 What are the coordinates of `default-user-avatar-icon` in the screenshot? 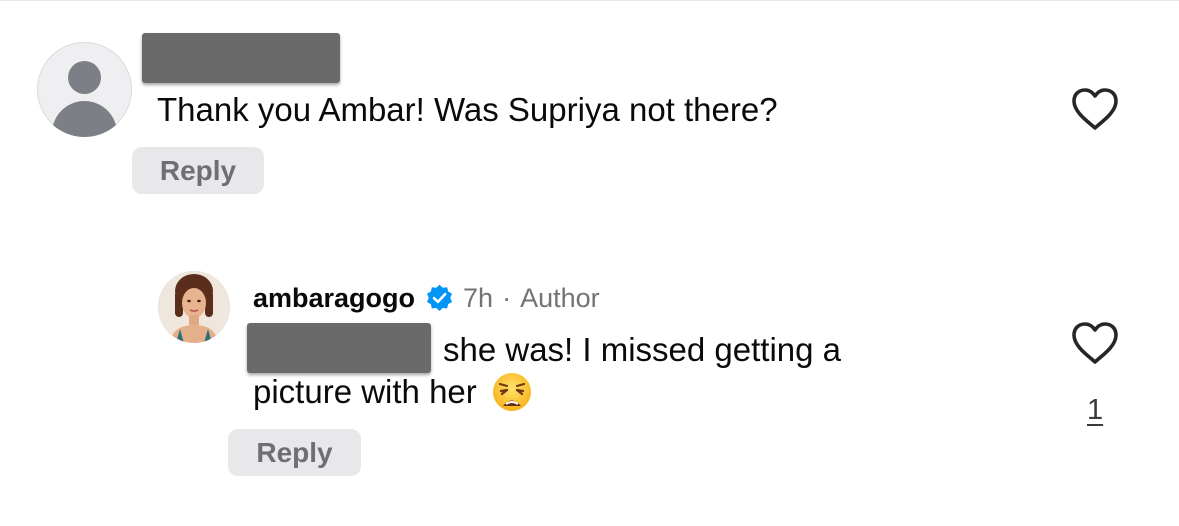 It's located at (84, 89).